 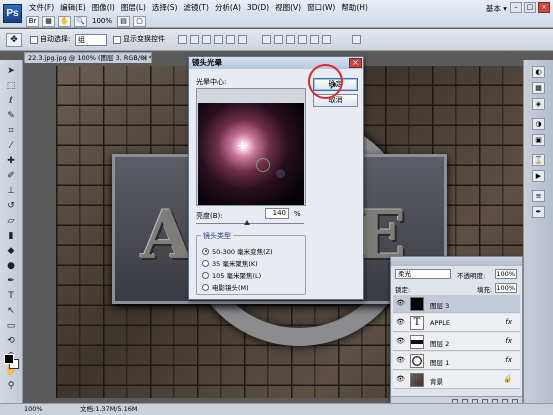 What do you see at coordinates (102, 21) in the screenshot?
I see `zoom-level: 100%` at bounding box center [102, 21].